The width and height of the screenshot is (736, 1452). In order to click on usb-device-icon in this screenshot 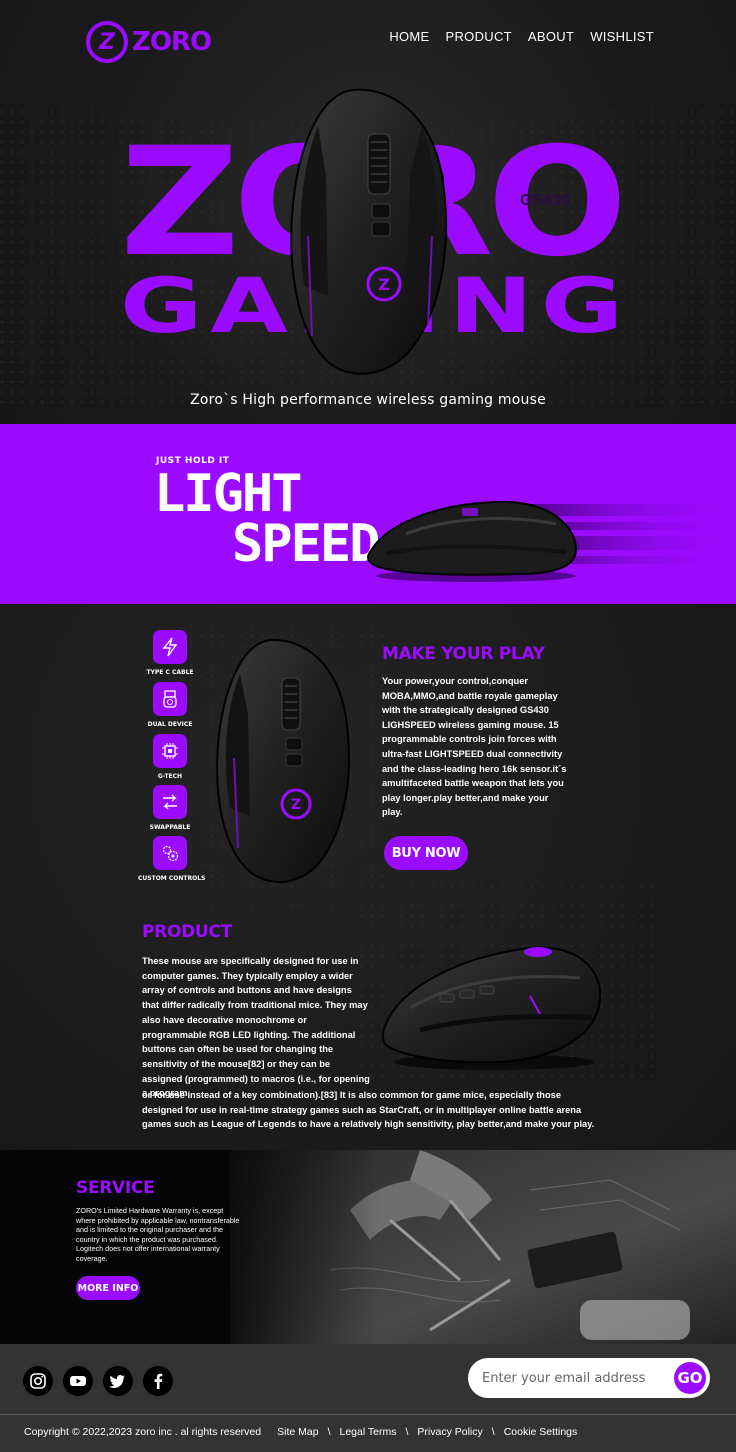, I will do `click(170, 699)`.